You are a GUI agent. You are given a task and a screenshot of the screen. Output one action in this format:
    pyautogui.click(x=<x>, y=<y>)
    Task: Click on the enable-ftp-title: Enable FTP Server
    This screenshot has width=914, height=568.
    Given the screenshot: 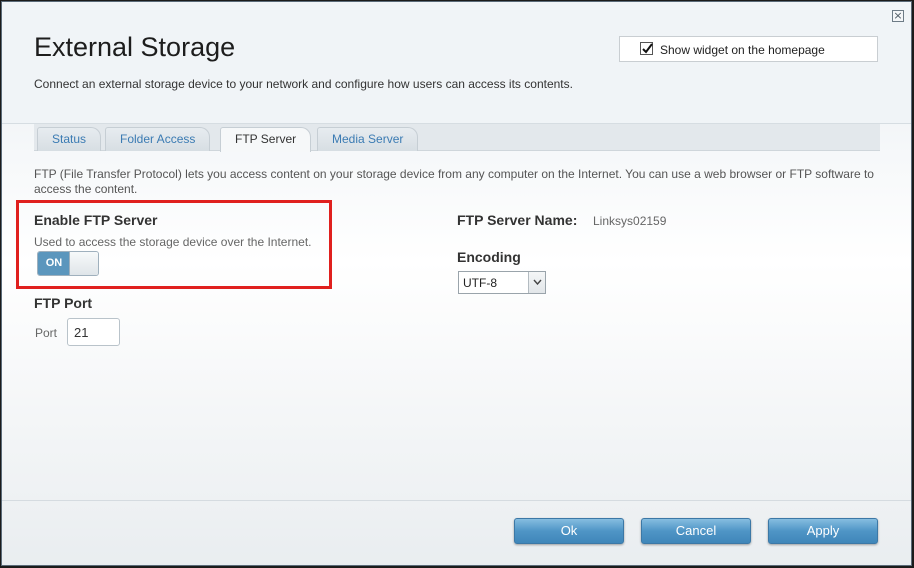 What is the action you would take?
    pyautogui.click(x=96, y=220)
    